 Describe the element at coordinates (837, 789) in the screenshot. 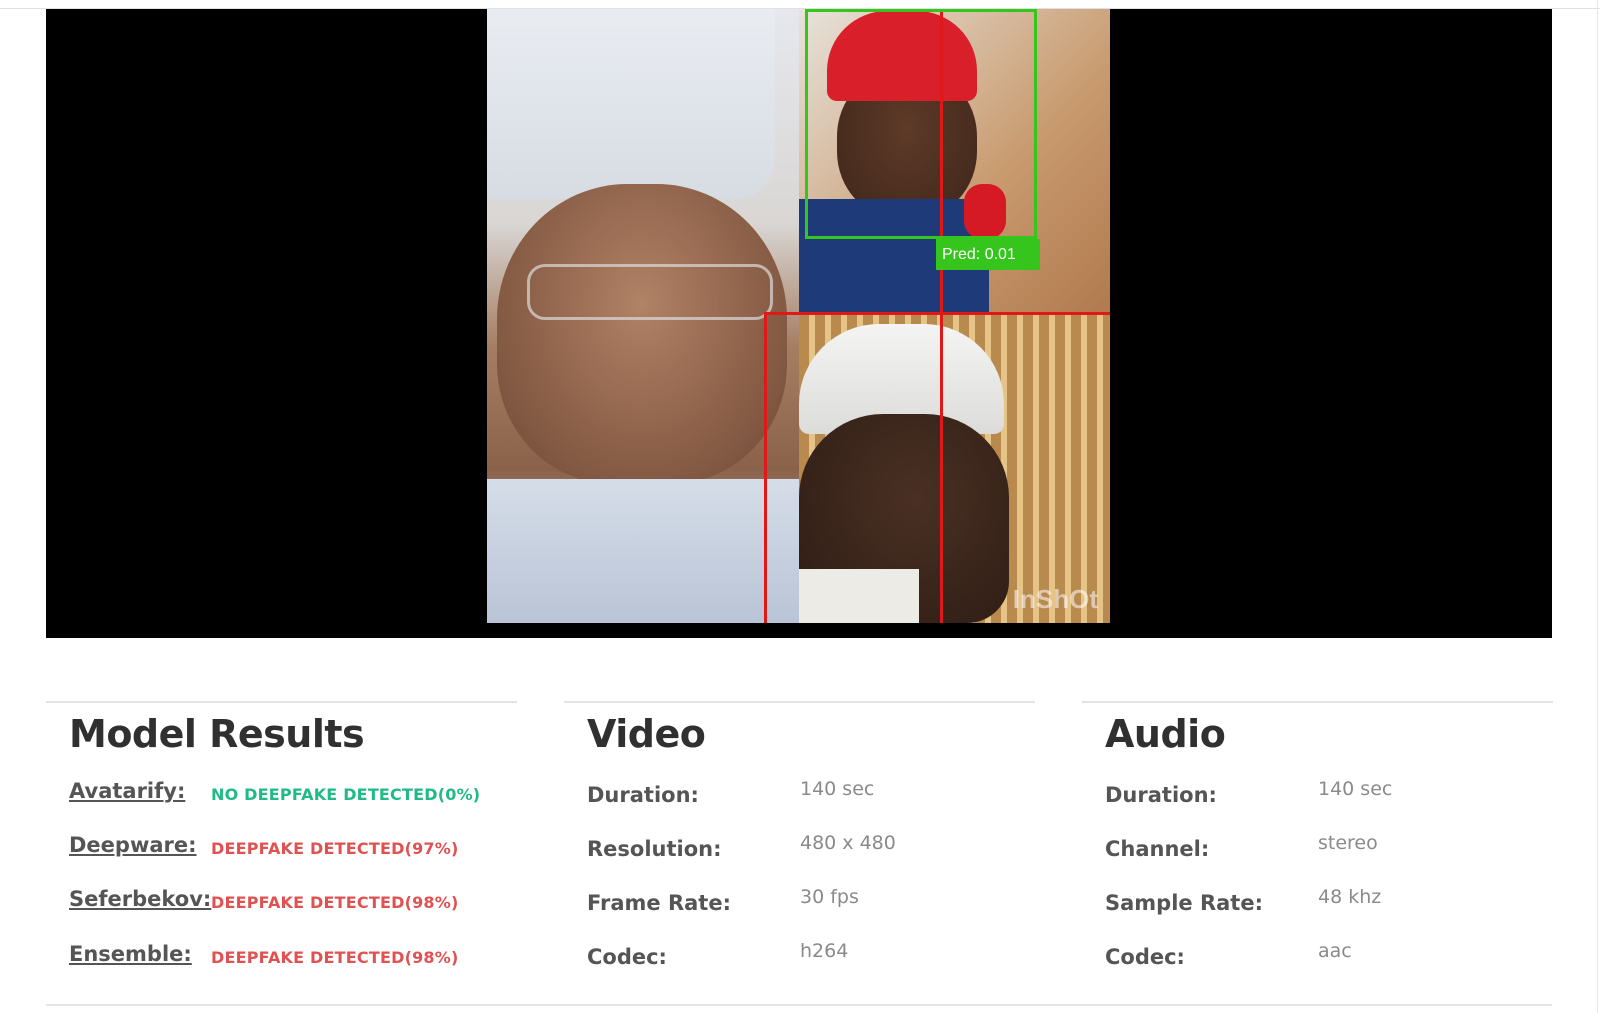

I see `video-duration-value: 140 sec` at that location.